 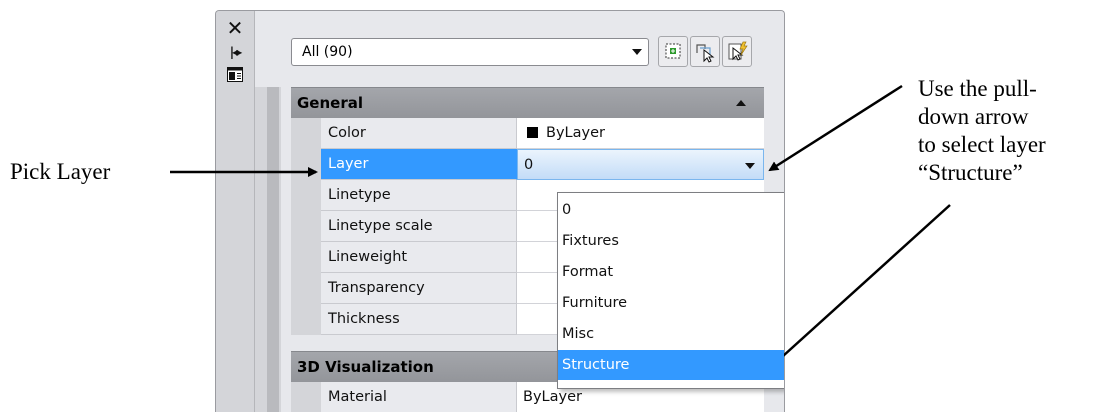 What do you see at coordinates (235, 28) in the screenshot?
I see `close-icon: ✕` at bounding box center [235, 28].